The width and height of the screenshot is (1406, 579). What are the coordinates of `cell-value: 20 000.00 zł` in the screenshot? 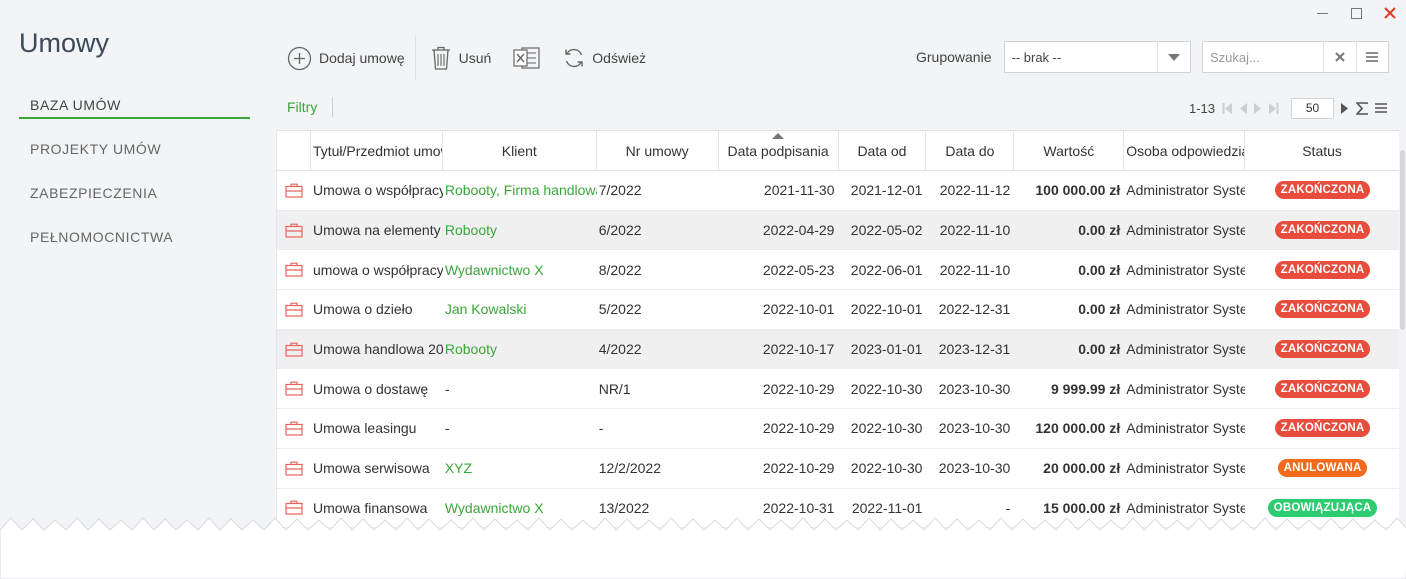 It's located at (1082, 468).